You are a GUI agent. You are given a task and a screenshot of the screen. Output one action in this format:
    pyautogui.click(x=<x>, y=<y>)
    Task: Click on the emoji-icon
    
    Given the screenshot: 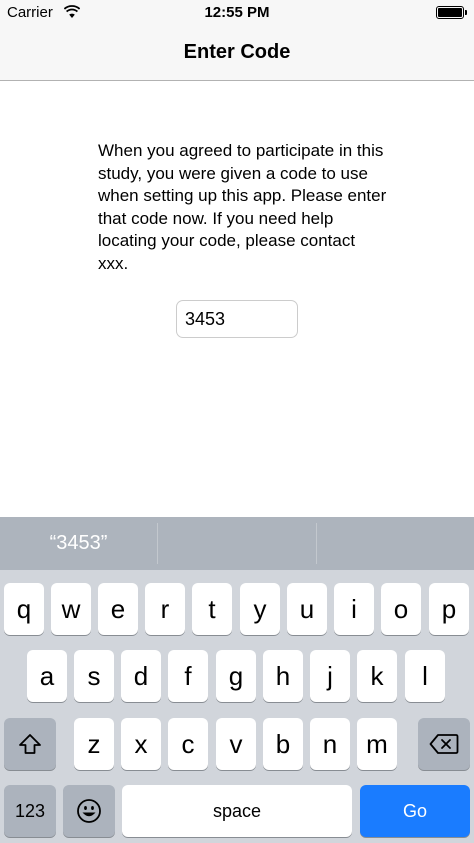 What is the action you would take?
    pyautogui.click(x=89, y=811)
    